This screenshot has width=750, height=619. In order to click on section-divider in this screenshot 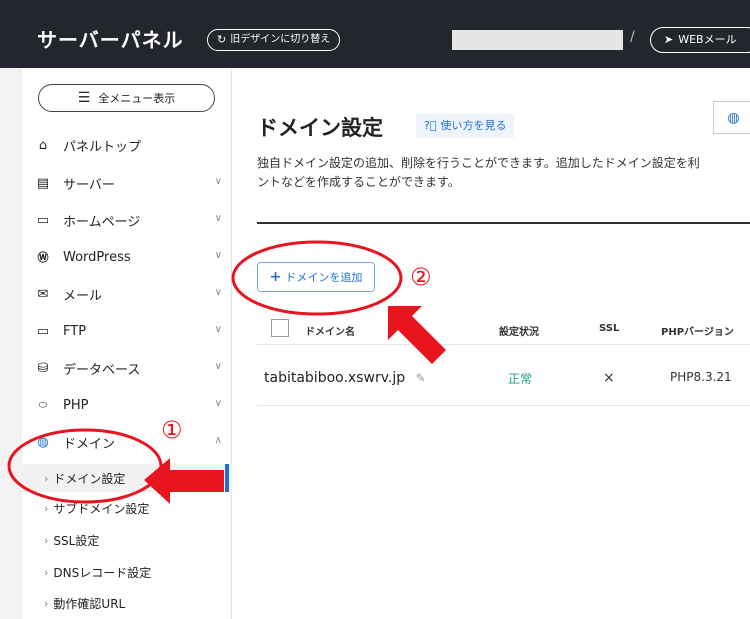, I will do `click(503, 223)`.